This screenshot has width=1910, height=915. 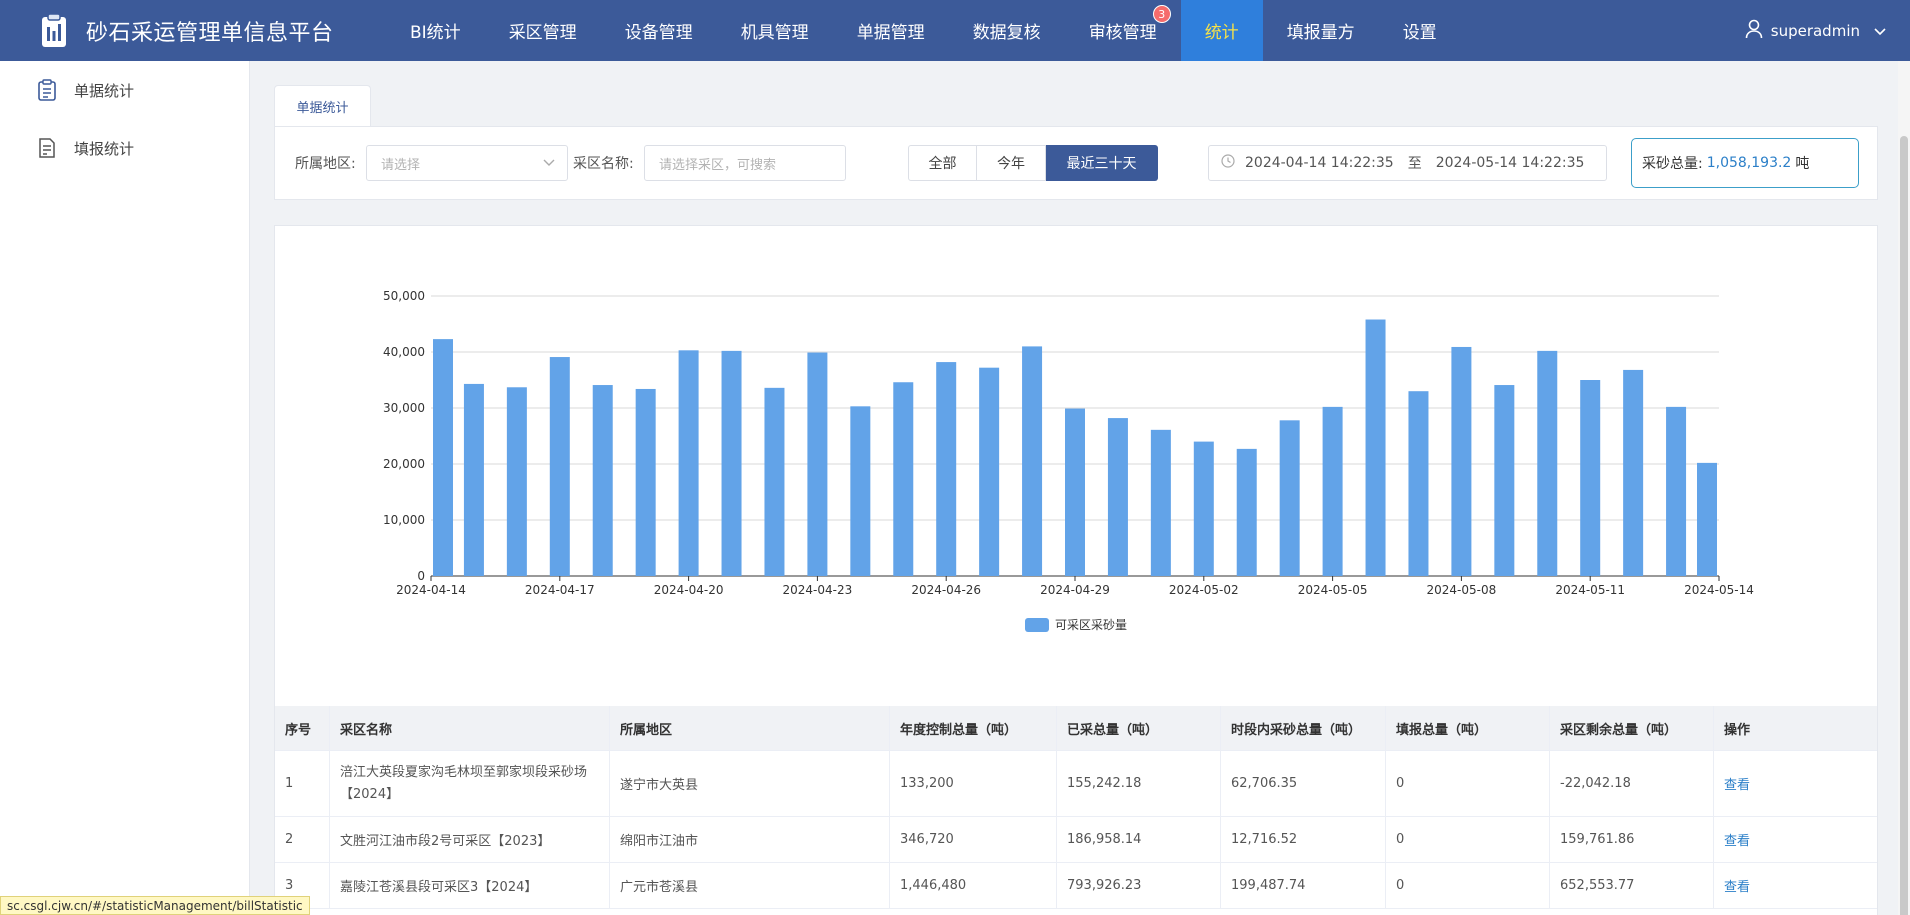 What do you see at coordinates (745, 163) in the screenshot?
I see `area-search-input: 请选择采区，可搜索` at bounding box center [745, 163].